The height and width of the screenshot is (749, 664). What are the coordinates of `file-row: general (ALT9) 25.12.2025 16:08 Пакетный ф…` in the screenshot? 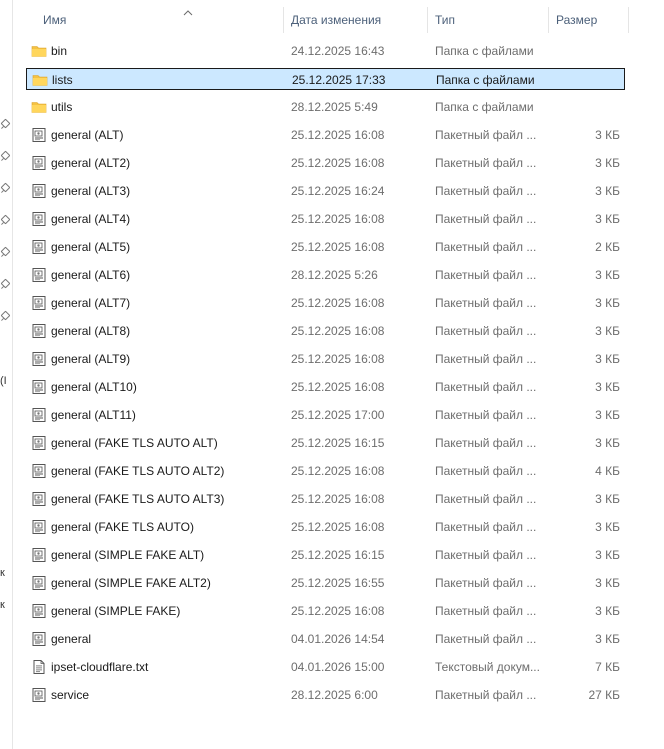 It's located at (325, 359).